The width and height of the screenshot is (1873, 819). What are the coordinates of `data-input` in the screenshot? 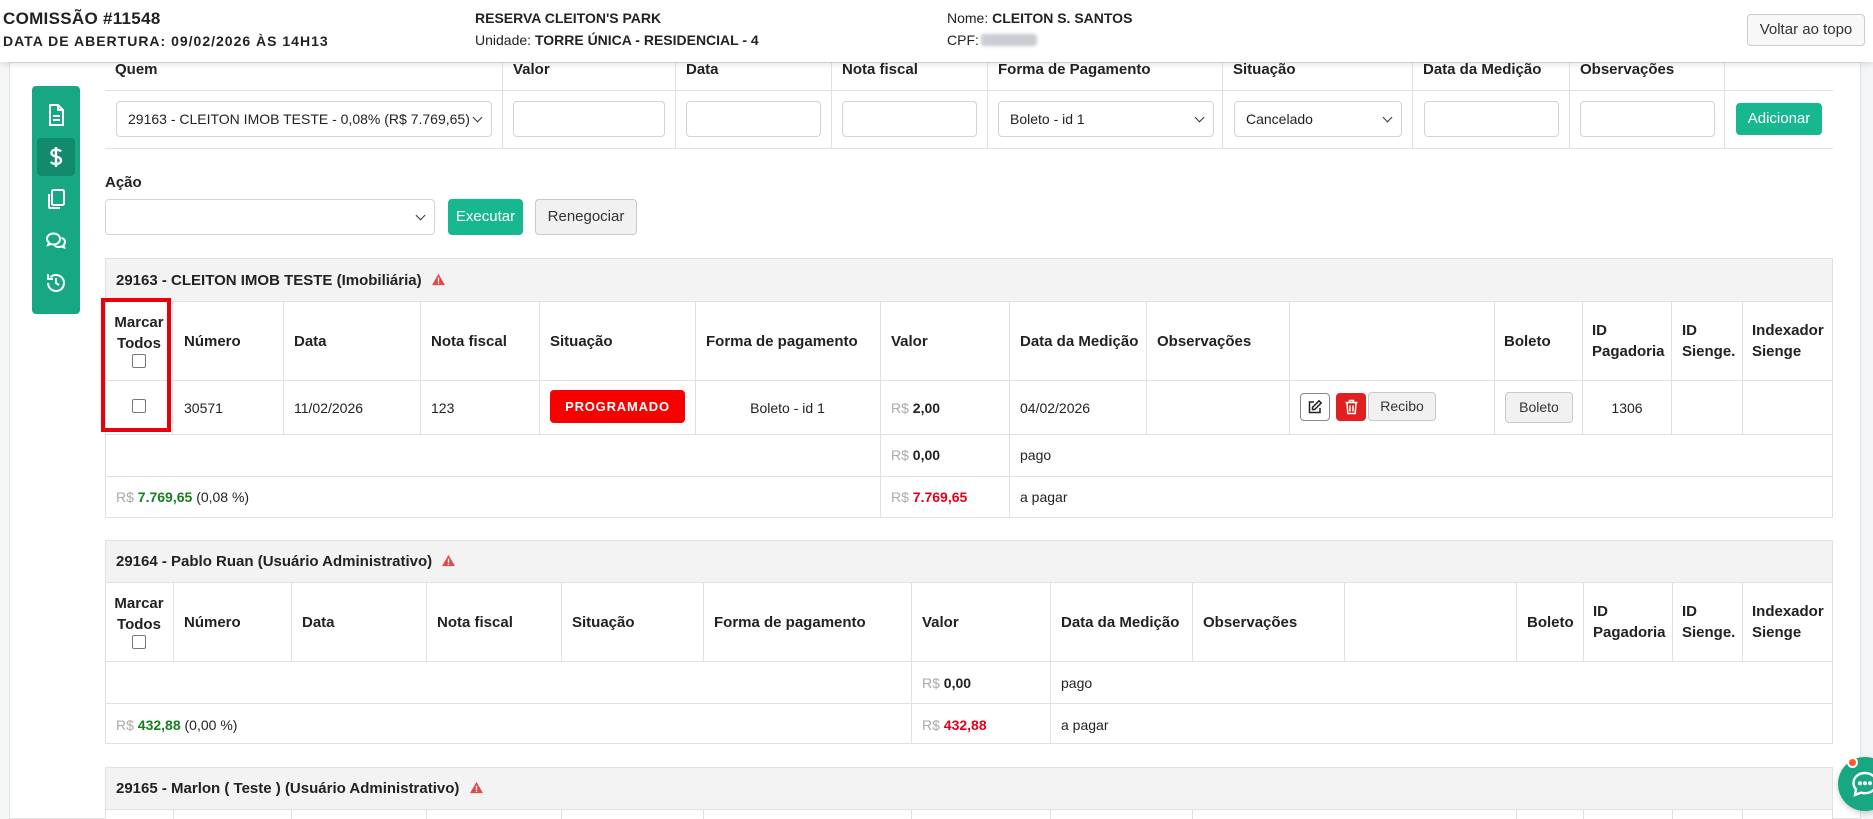 It's located at (753, 119).